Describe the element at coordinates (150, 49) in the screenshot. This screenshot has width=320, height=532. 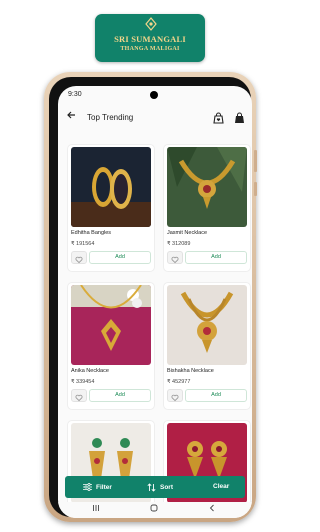
I see `logo-line-2: THANGA MALIGAI` at that location.